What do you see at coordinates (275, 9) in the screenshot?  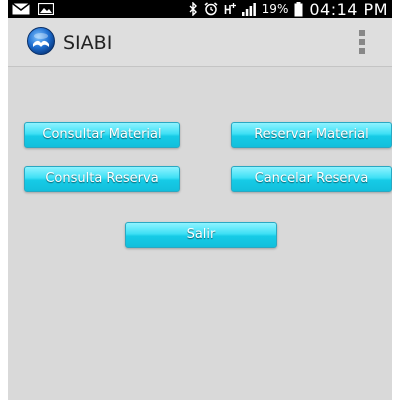 I see `battery-percent: 19%` at bounding box center [275, 9].